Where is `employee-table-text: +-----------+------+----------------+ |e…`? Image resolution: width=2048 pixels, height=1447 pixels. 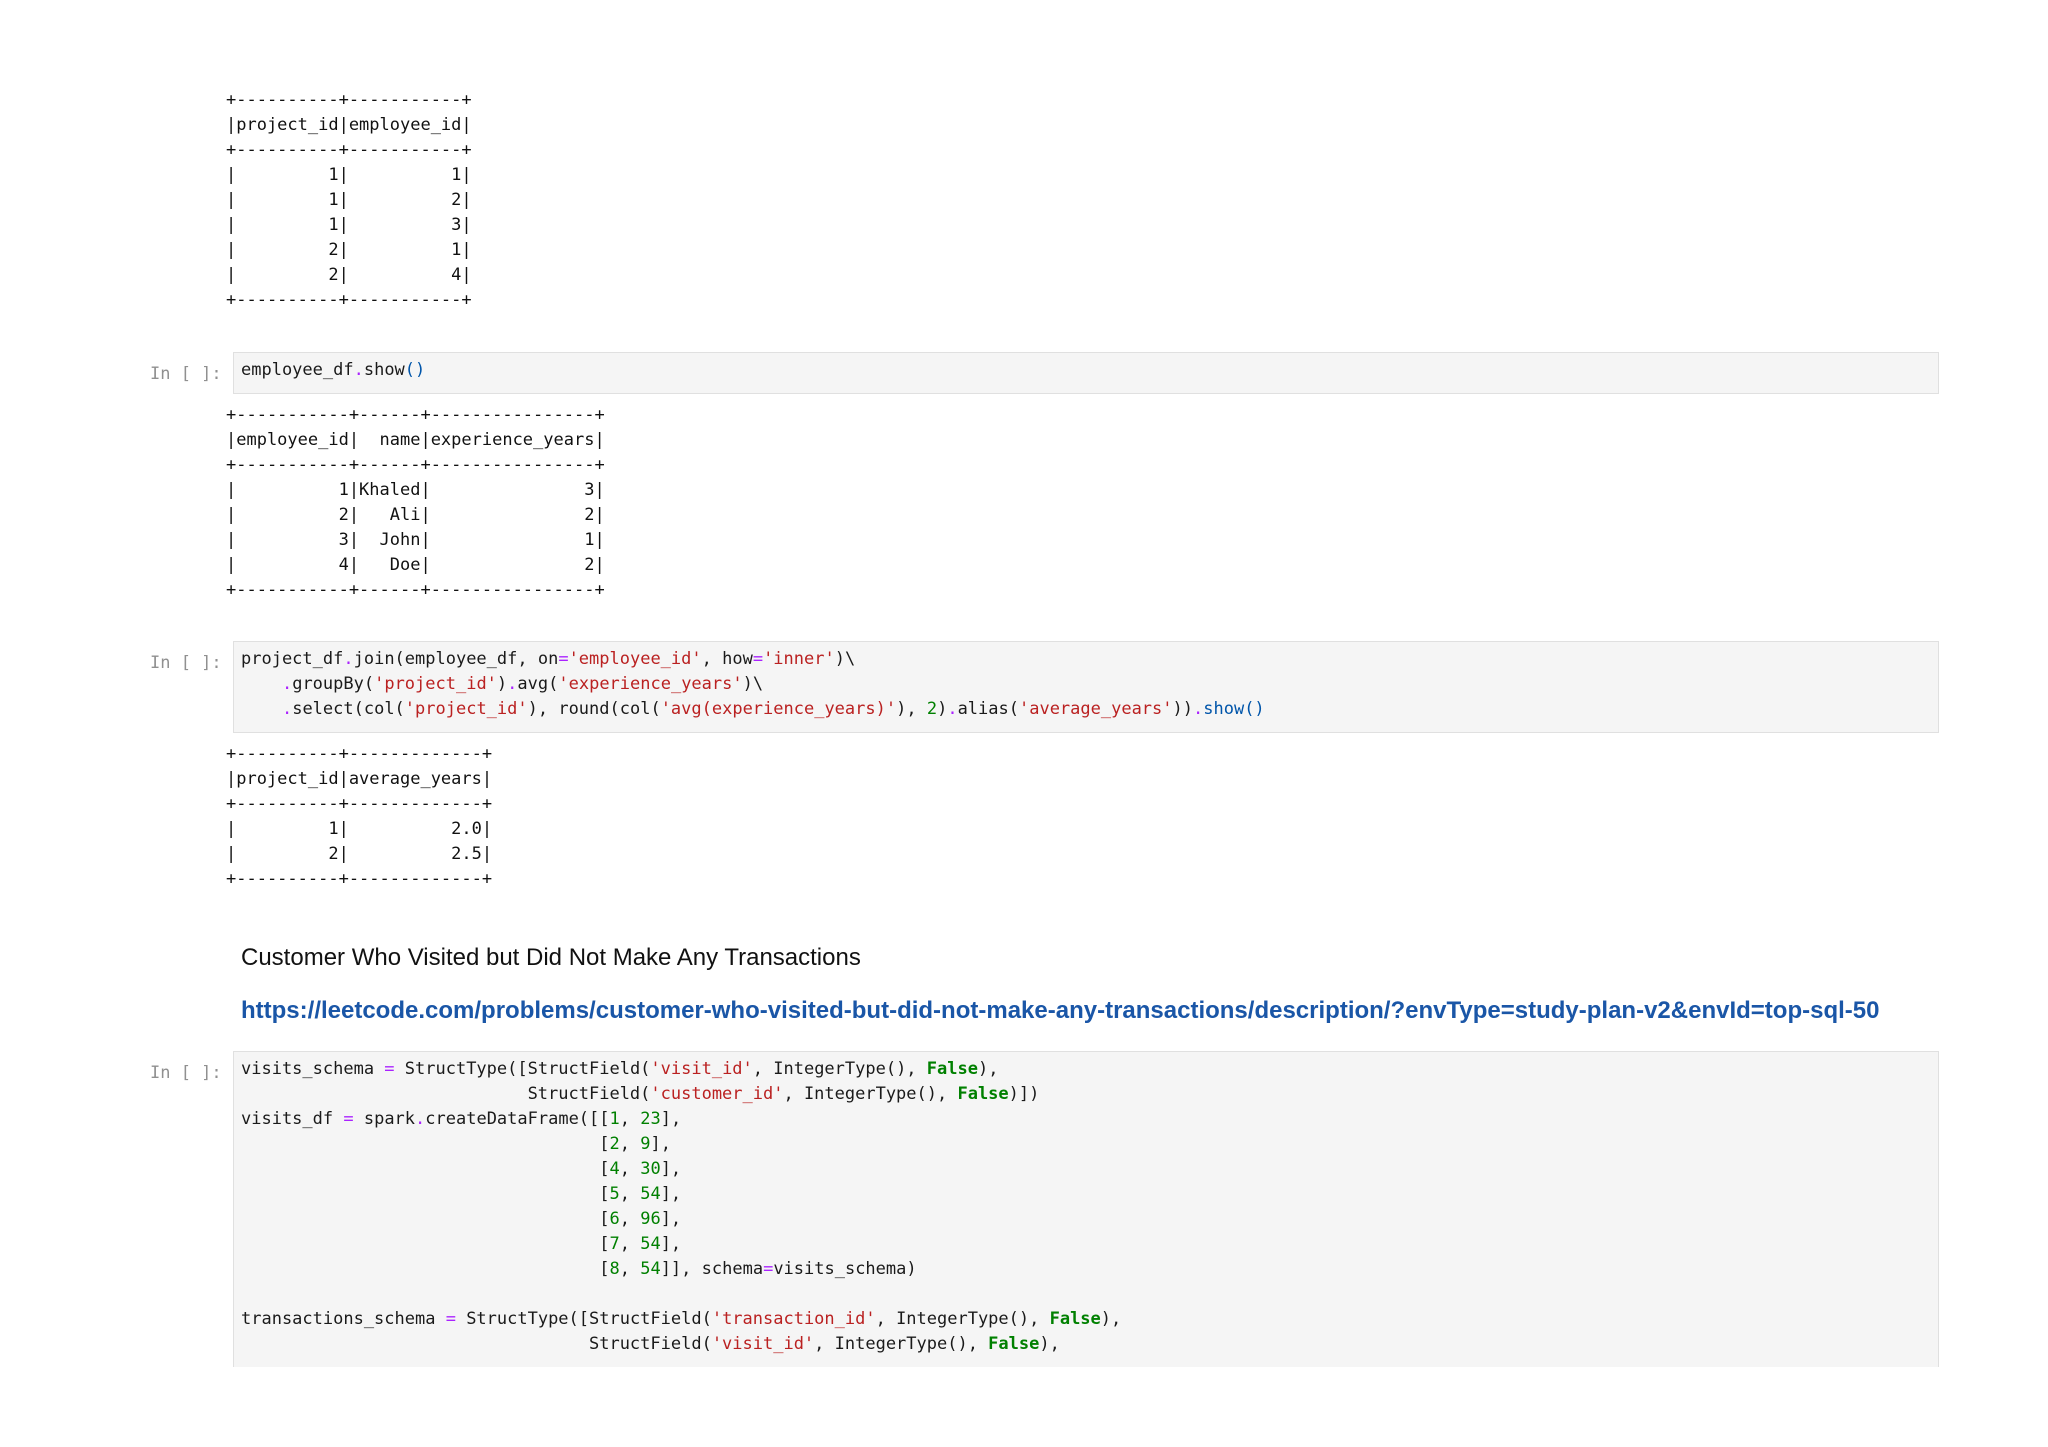
employee-table-text: +-----------+------+----------------+ |e… is located at coordinates (415, 502).